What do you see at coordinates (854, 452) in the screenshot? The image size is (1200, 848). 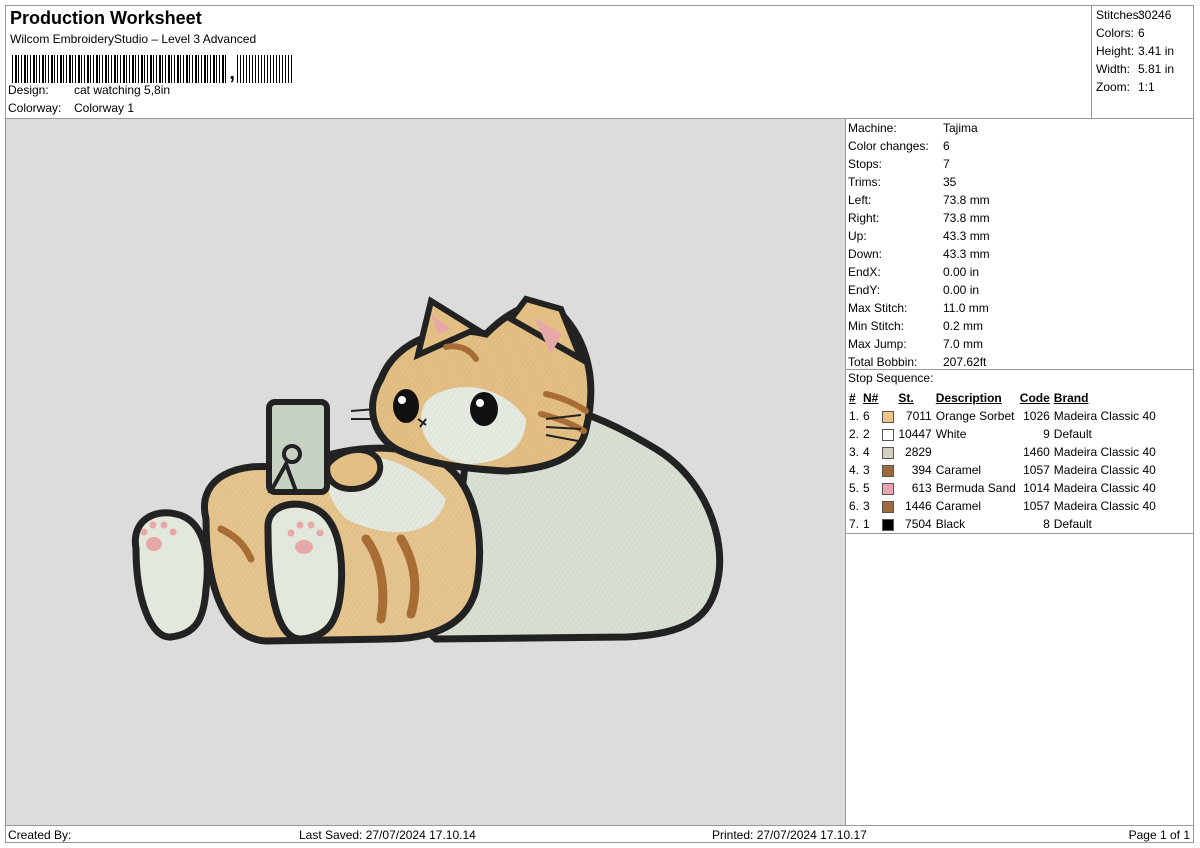 I see `stop-num: 3.` at bounding box center [854, 452].